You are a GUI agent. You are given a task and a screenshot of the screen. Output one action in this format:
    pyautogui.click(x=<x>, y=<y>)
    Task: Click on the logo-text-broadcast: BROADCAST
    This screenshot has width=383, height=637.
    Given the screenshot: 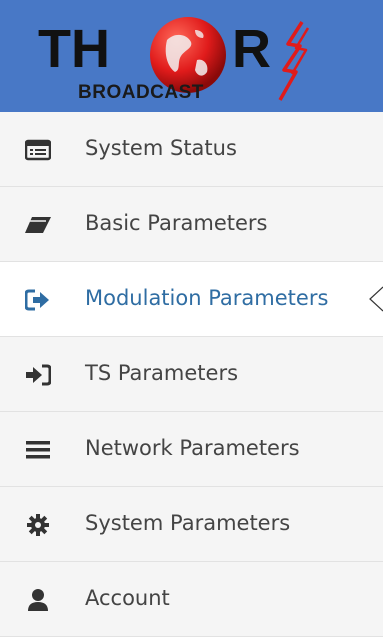 What is the action you would take?
    pyautogui.click(x=141, y=92)
    